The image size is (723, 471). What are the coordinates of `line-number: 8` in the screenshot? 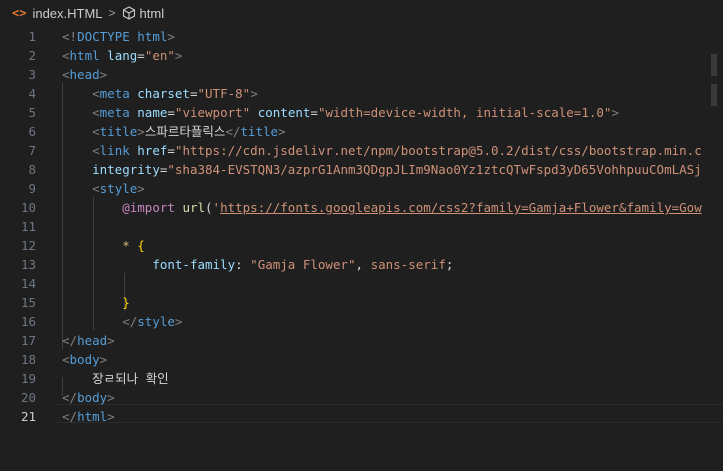 It's located at (32, 169).